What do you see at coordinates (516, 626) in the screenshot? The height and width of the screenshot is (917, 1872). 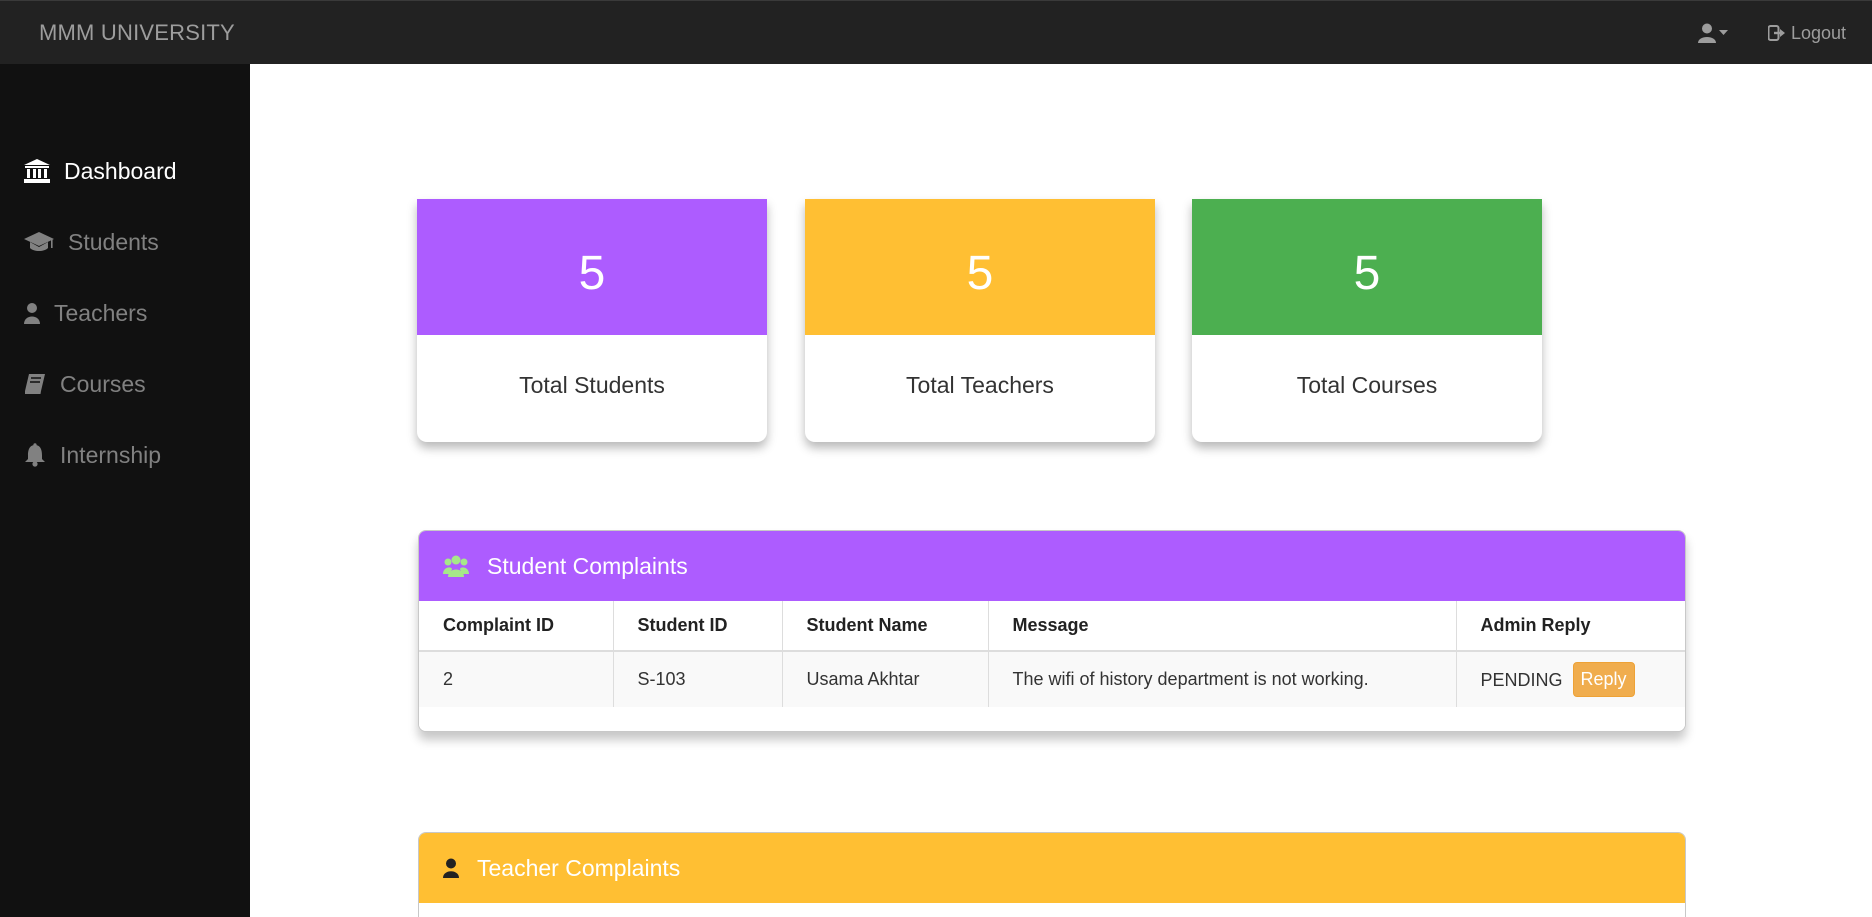 I see `column-header: Complaint ID` at bounding box center [516, 626].